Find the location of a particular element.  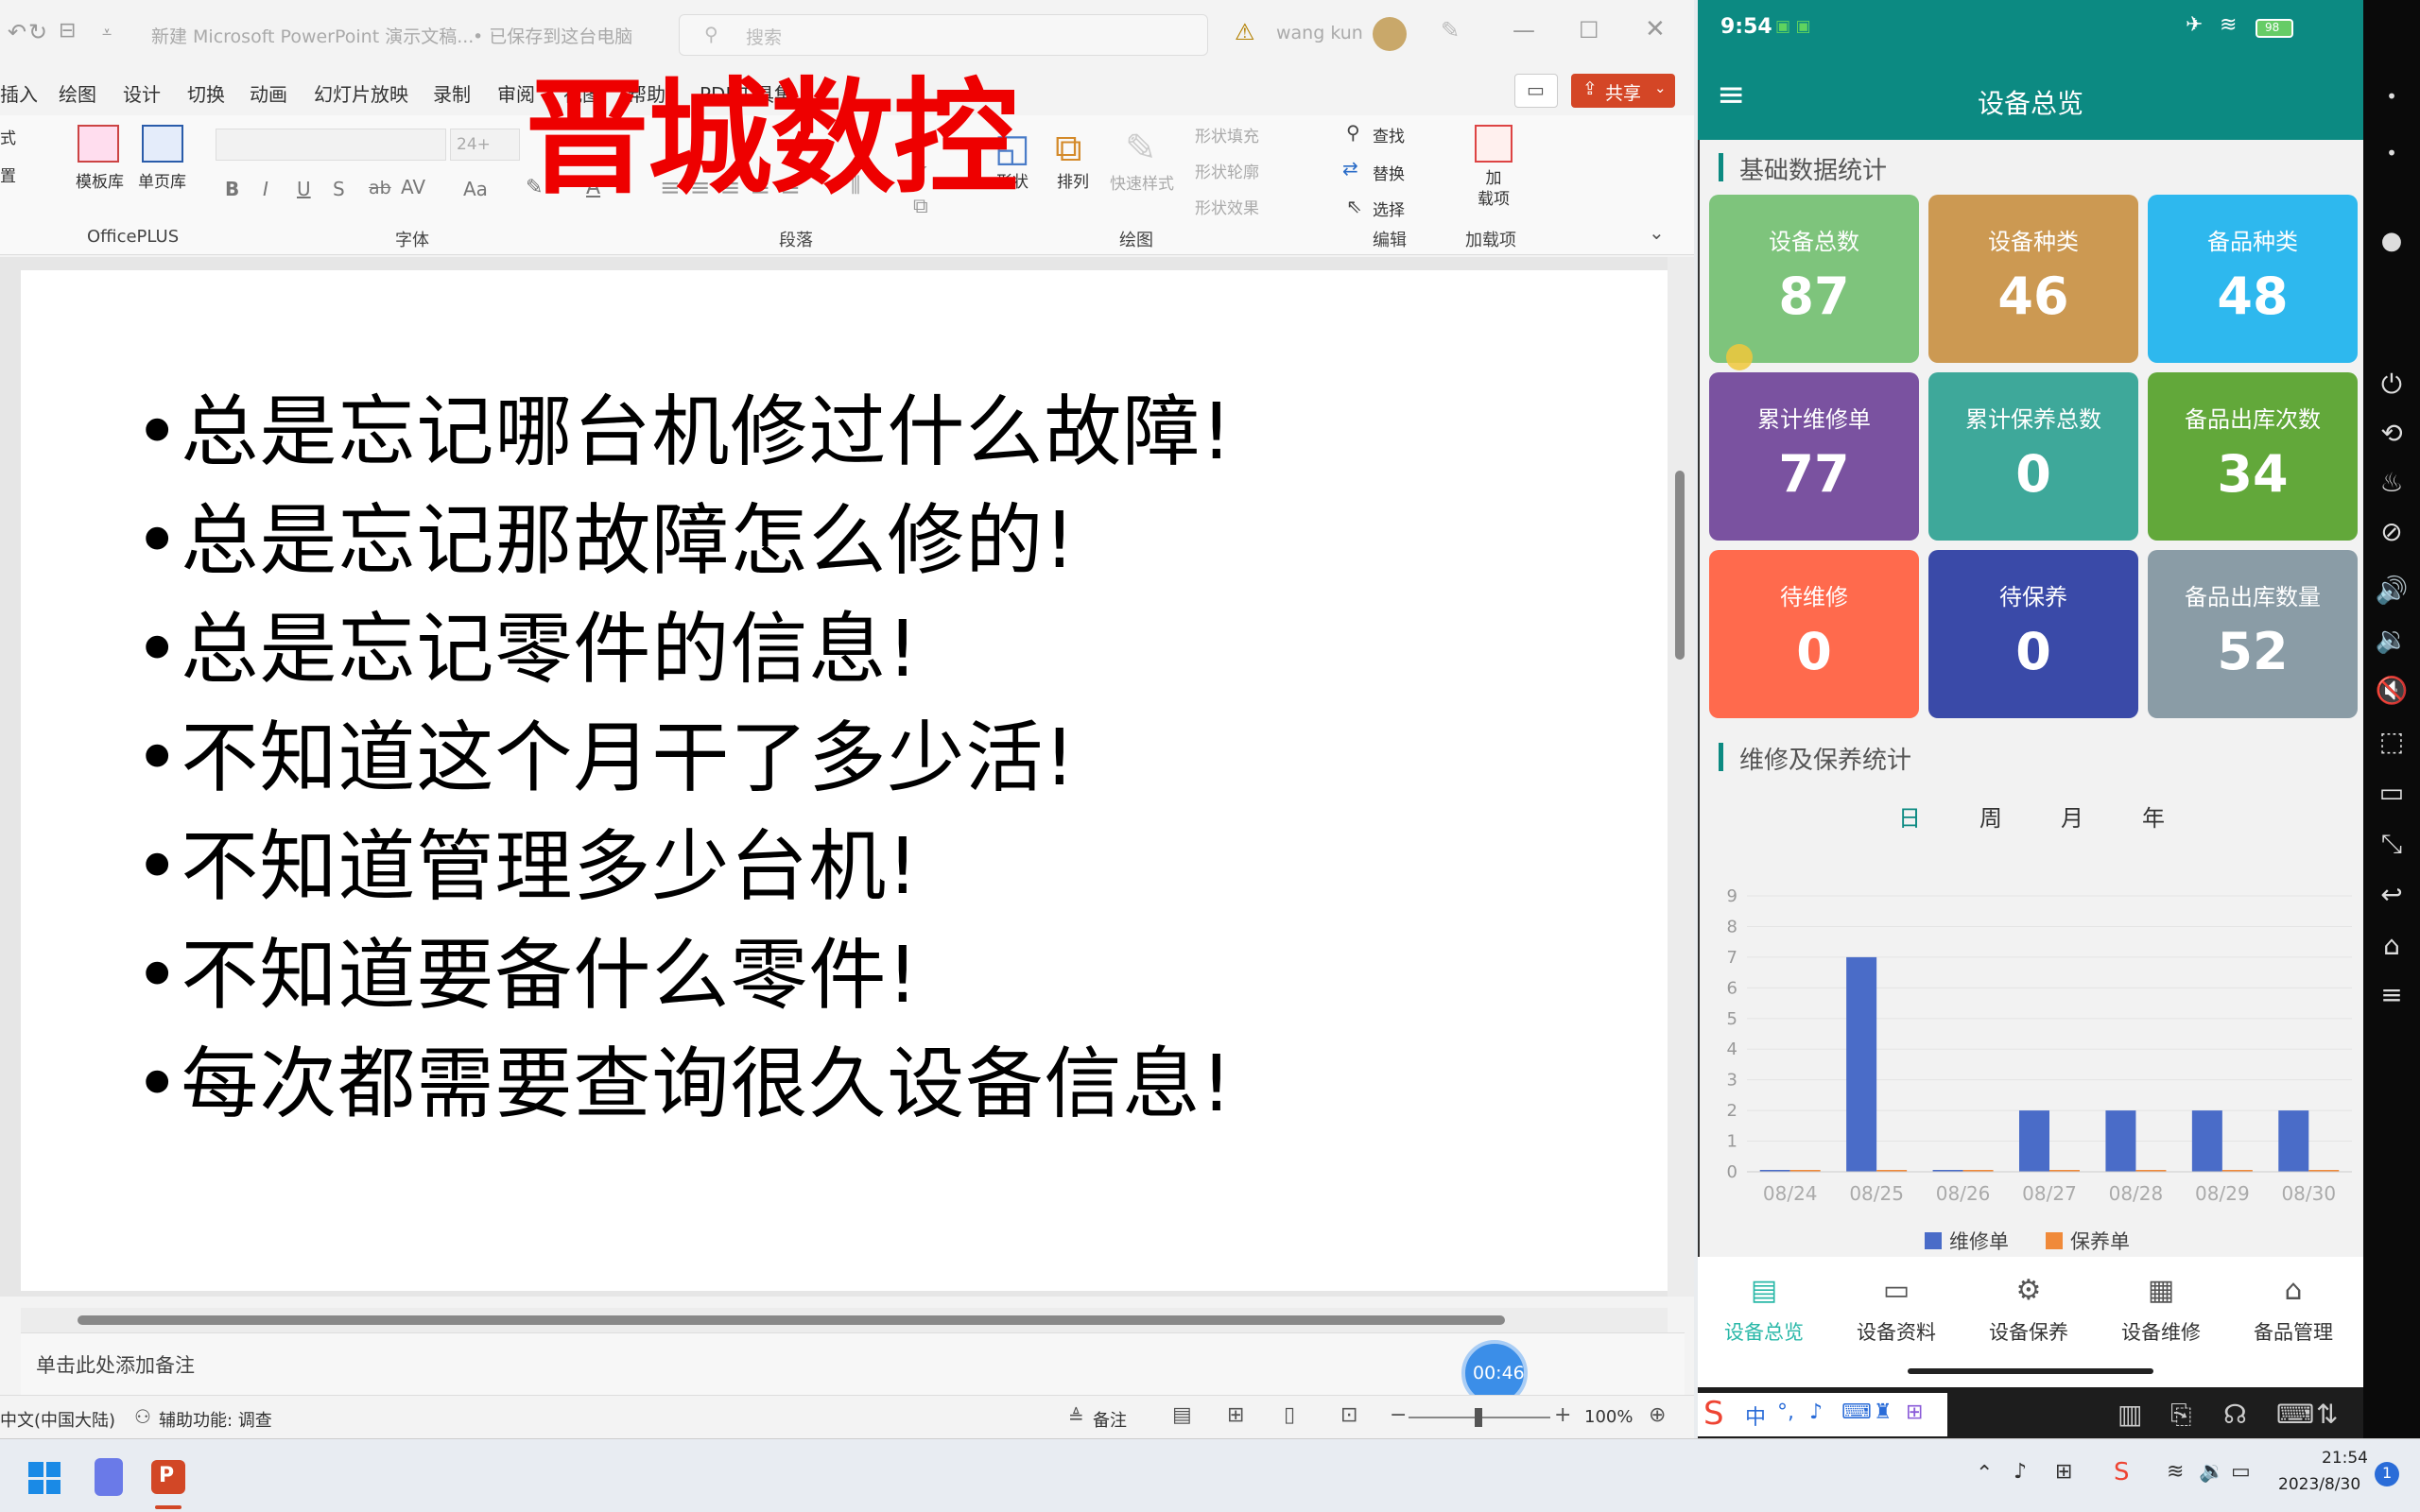

tab-record: 录制 is located at coordinates (452, 93).